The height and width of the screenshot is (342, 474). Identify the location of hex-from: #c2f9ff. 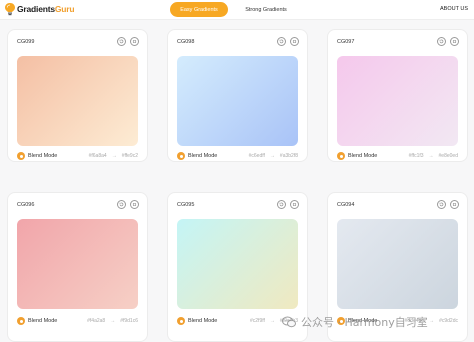
(257, 321).